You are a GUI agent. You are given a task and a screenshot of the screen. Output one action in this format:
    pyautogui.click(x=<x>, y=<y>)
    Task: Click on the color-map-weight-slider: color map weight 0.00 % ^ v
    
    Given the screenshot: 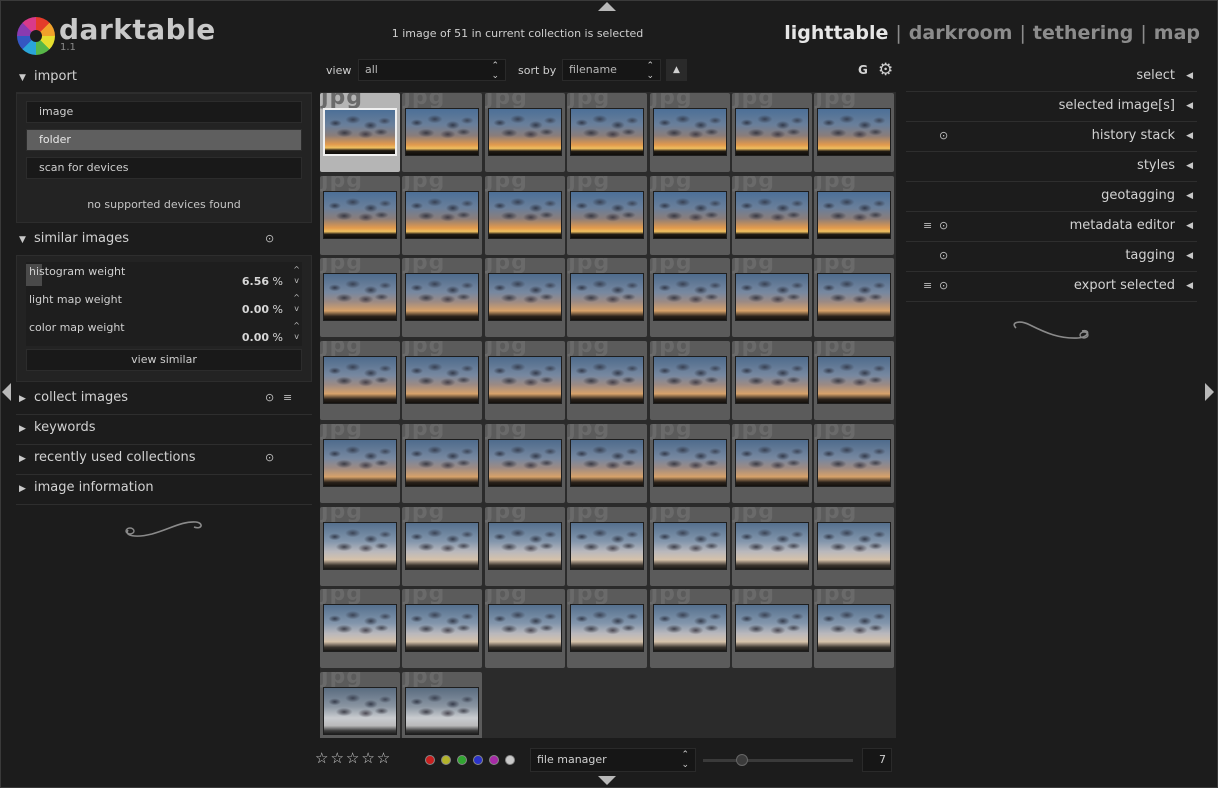 What is the action you would take?
    pyautogui.click(x=164, y=332)
    